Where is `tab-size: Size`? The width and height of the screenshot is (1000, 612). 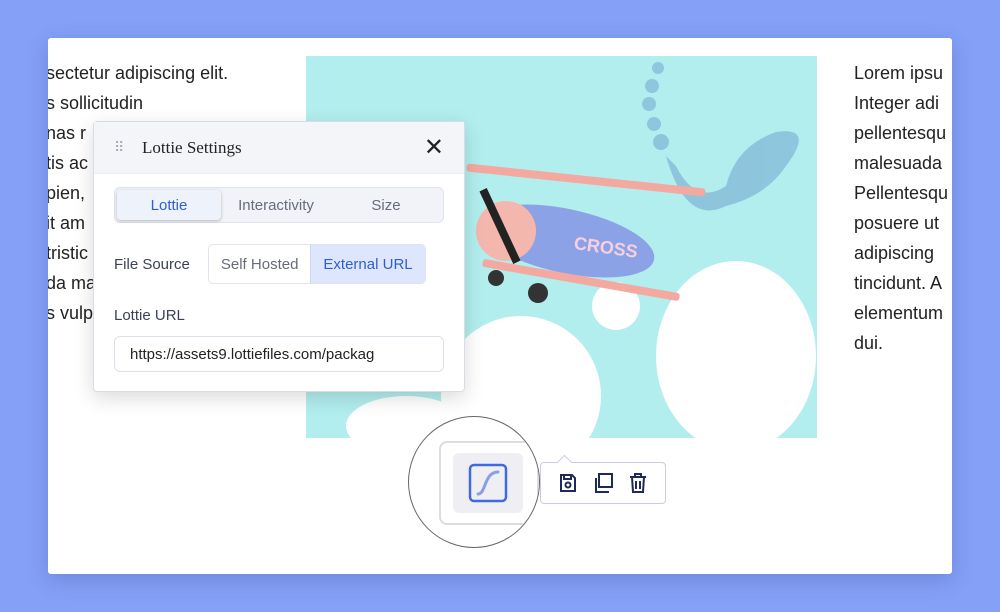 tab-size: Size is located at coordinates (386, 205).